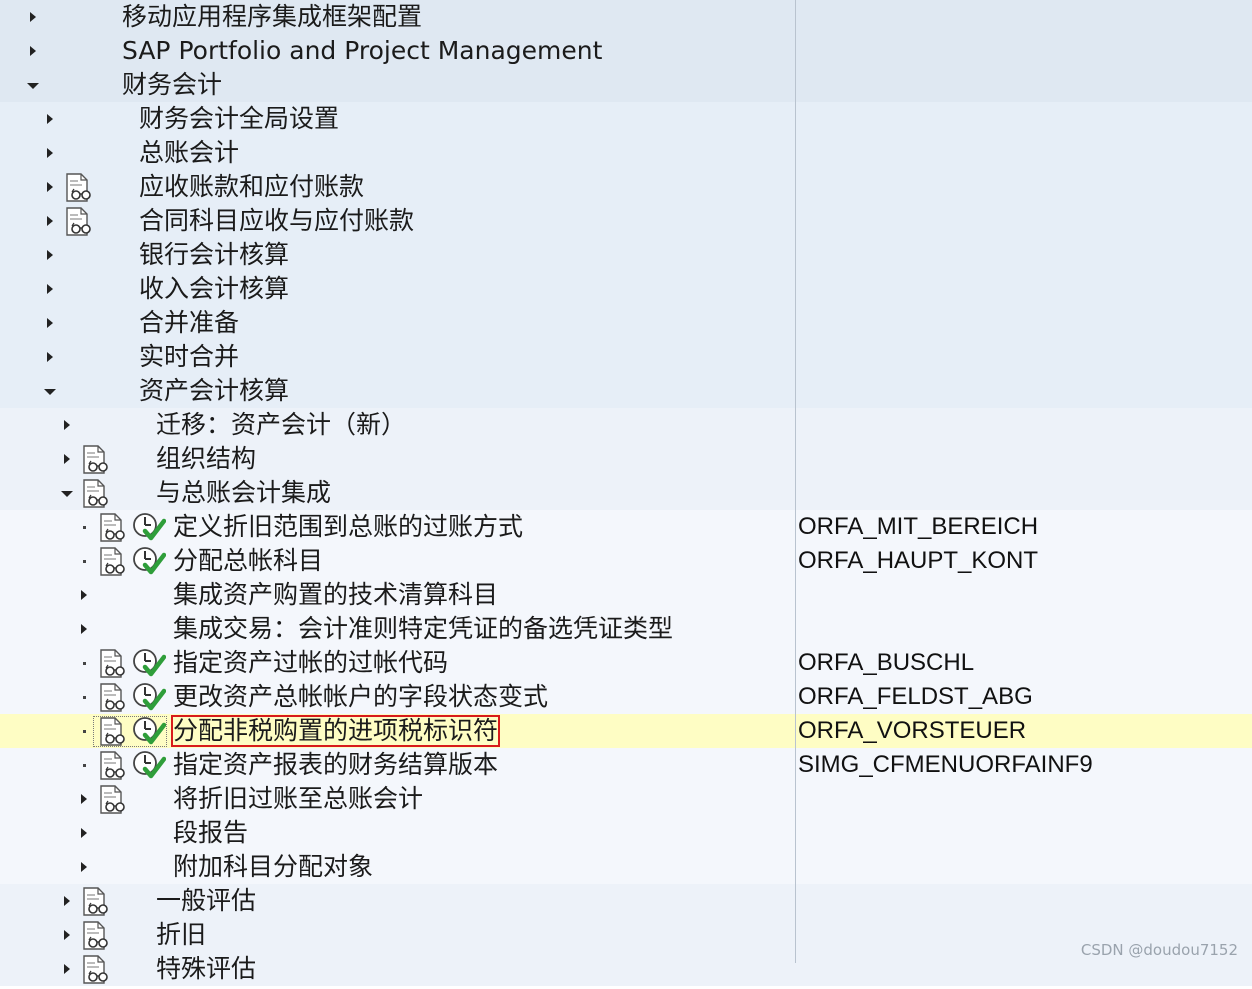 This screenshot has width=1252, height=989. I want to click on tree-node: 集成资产购置的技术清算科目, so click(626, 595).